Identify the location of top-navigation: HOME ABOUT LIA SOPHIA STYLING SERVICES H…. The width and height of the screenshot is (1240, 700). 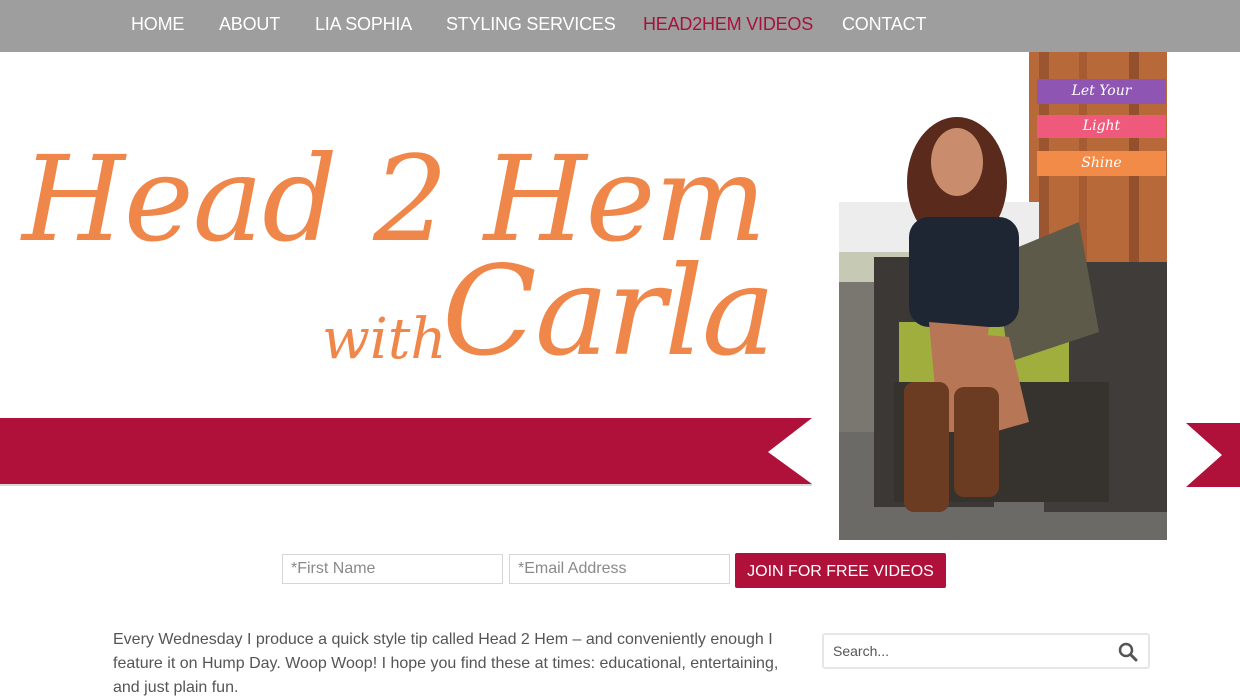
(620, 26).